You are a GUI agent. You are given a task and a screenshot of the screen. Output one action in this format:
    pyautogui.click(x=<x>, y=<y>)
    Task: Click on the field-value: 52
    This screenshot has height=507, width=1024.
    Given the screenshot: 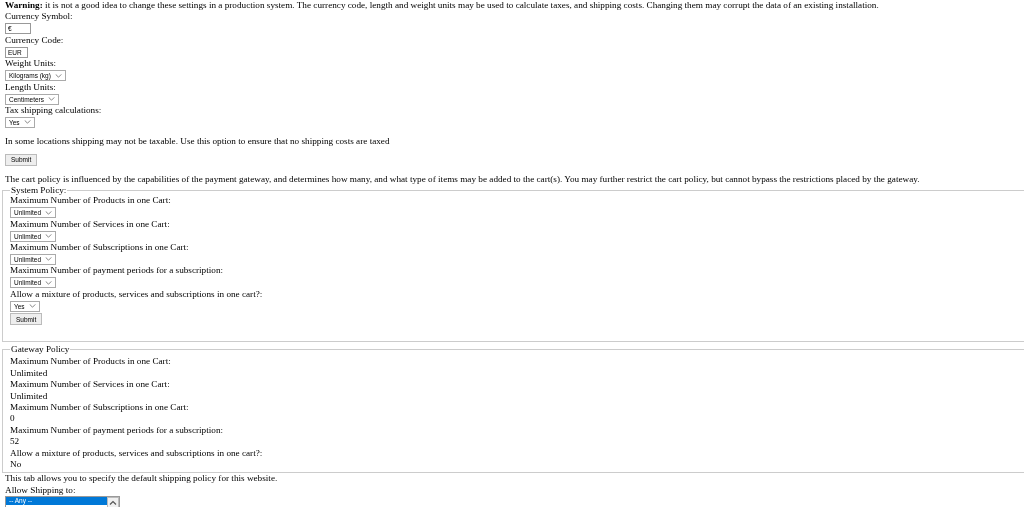 What is the action you would take?
    pyautogui.click(x=15, y=442)
    